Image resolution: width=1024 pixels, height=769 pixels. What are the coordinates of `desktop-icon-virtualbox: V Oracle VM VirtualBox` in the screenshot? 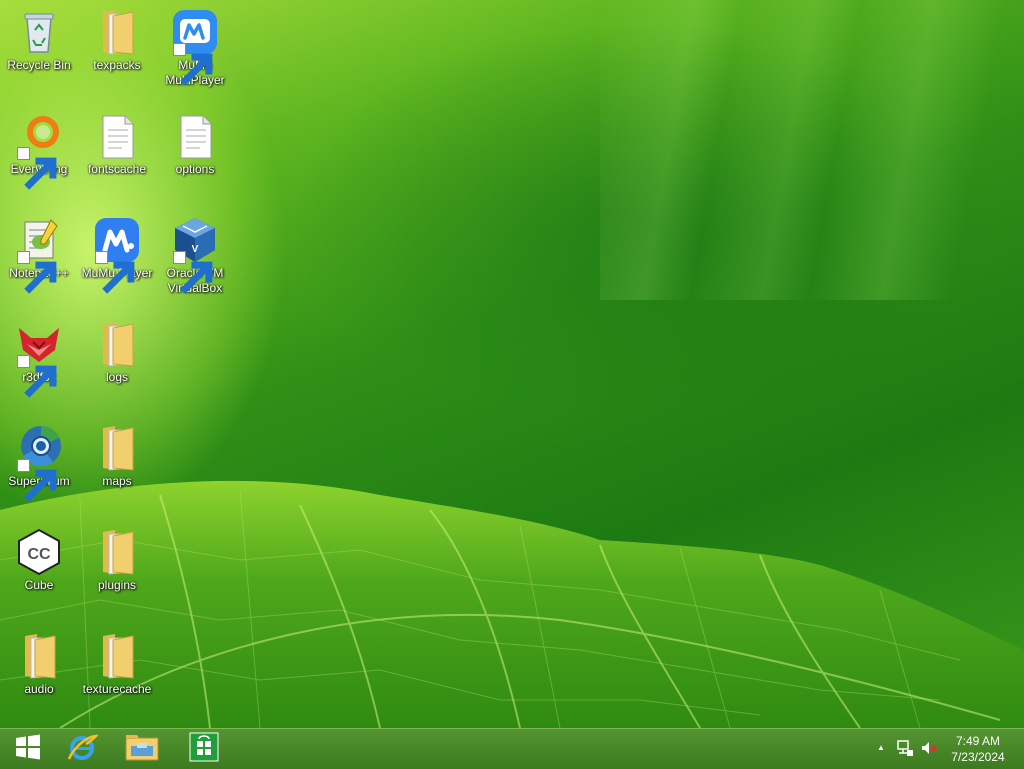 It's located at (195, 260).